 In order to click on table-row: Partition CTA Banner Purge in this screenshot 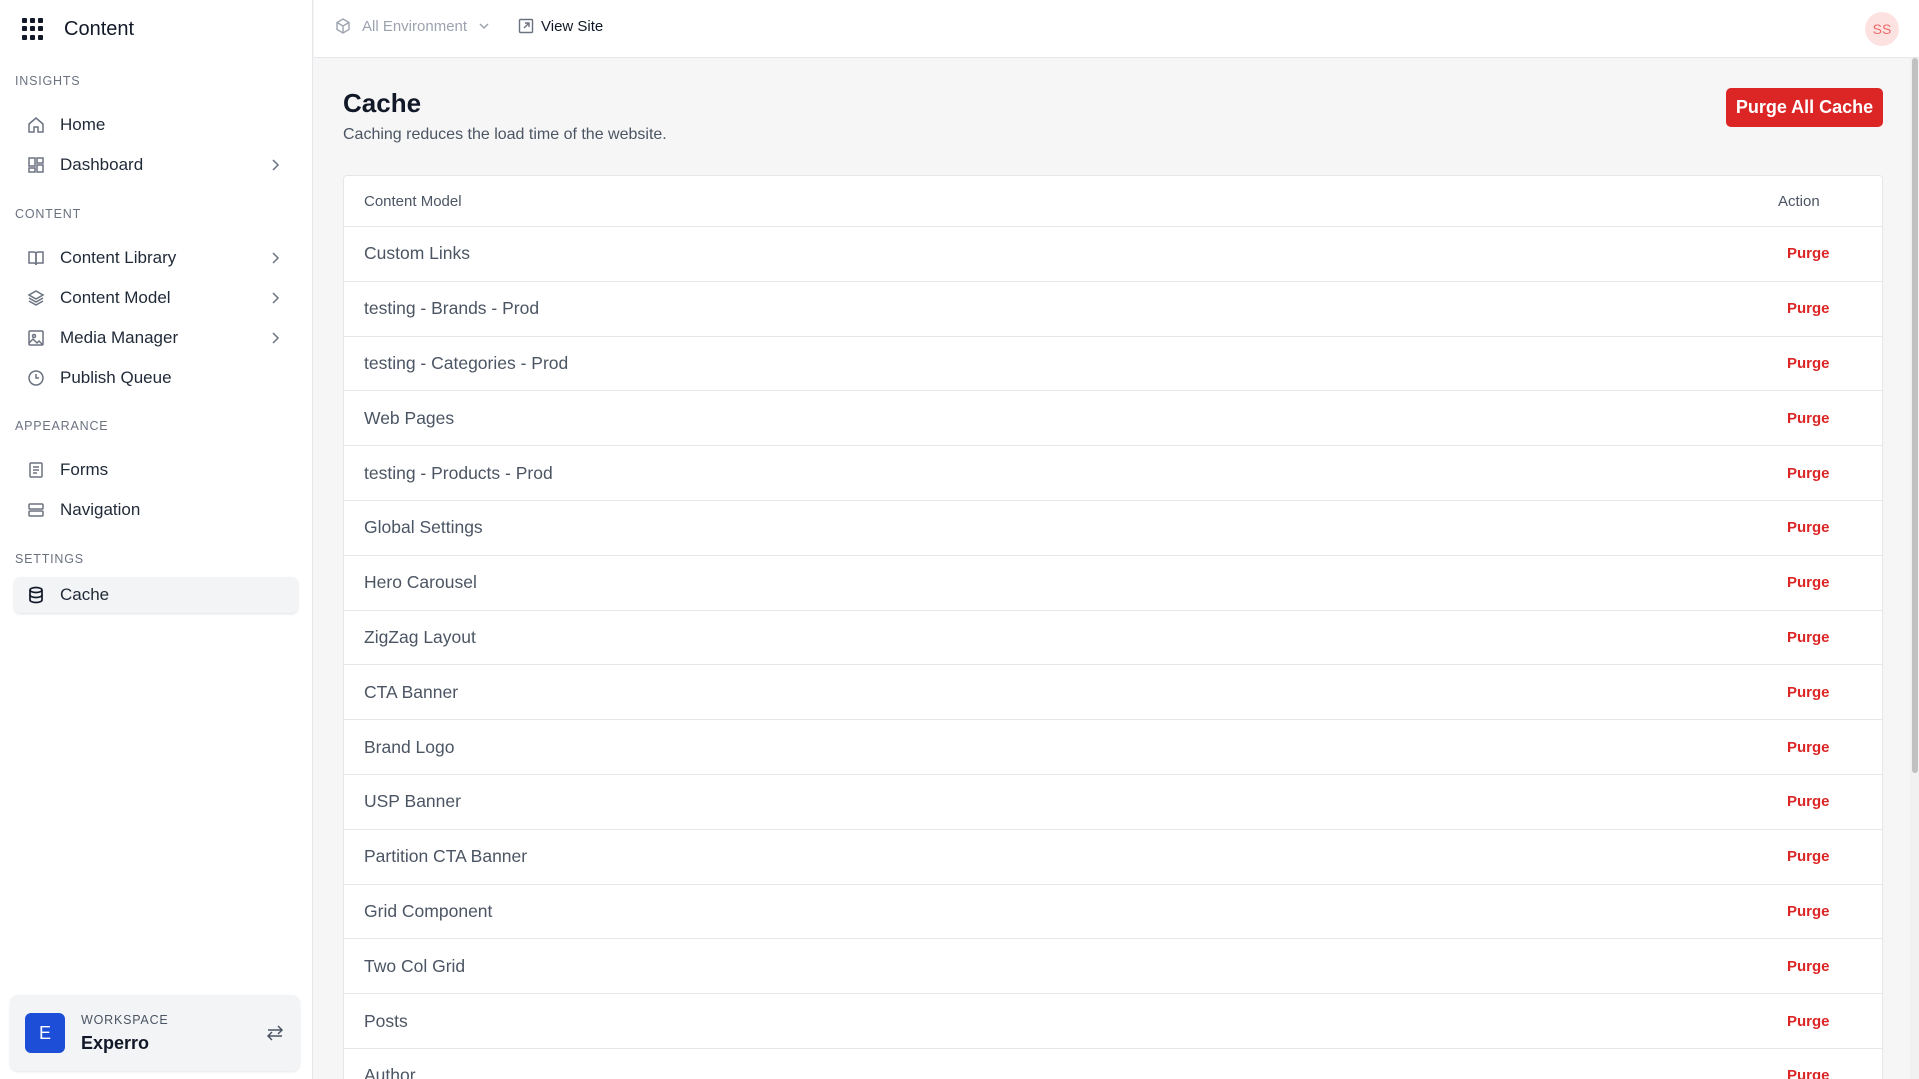, I will do `click(1113, 857)`.